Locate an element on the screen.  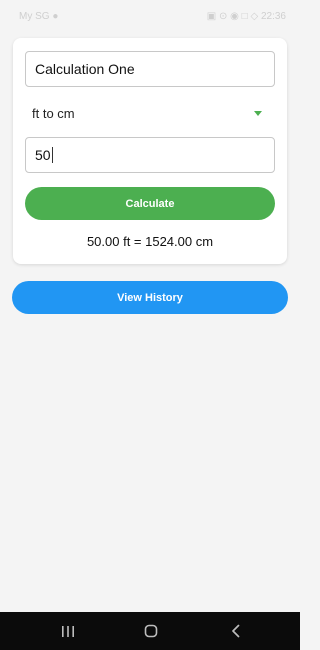
calculation-name-input: Calculation One is located at coordinates (150, 69).